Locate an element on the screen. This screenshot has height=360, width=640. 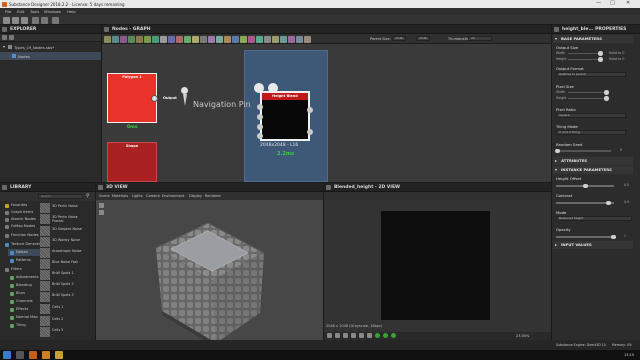
redo-icon is located at coordinates (44, 20).